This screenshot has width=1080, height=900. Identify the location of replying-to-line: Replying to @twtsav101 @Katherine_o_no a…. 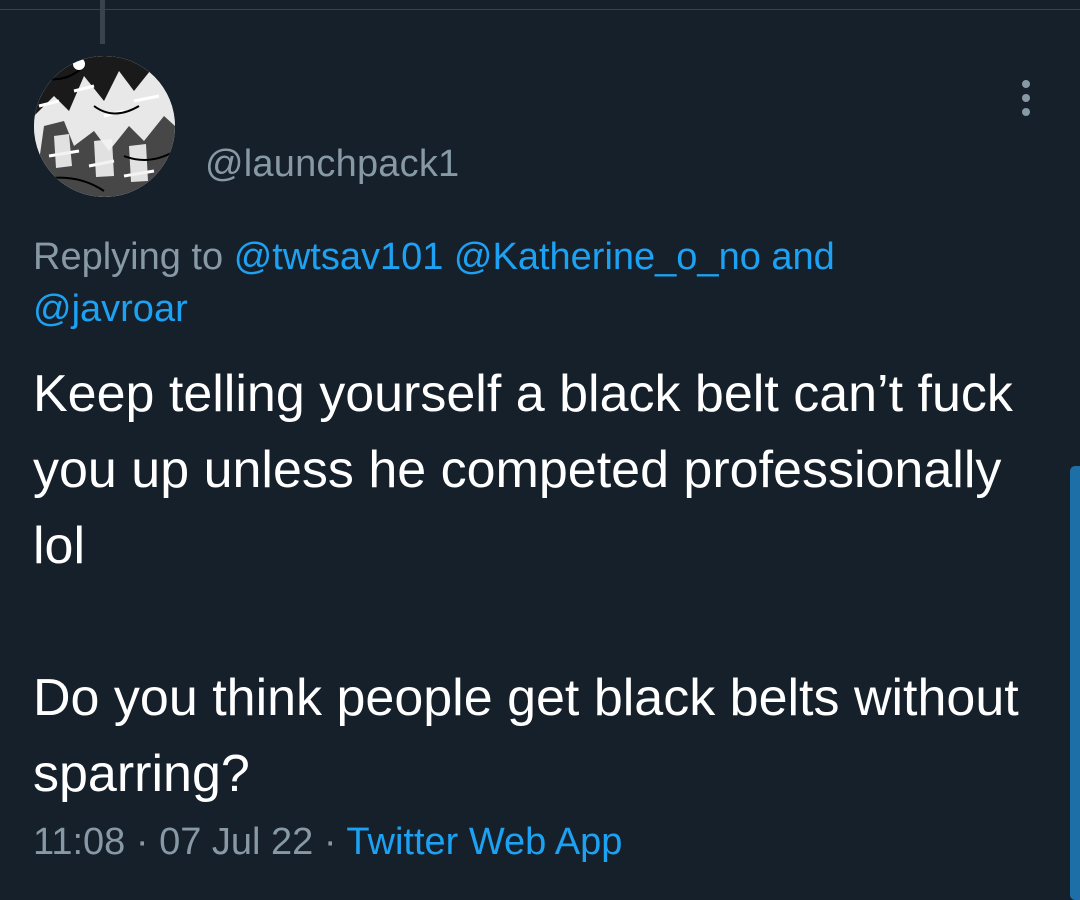
(538, 283).